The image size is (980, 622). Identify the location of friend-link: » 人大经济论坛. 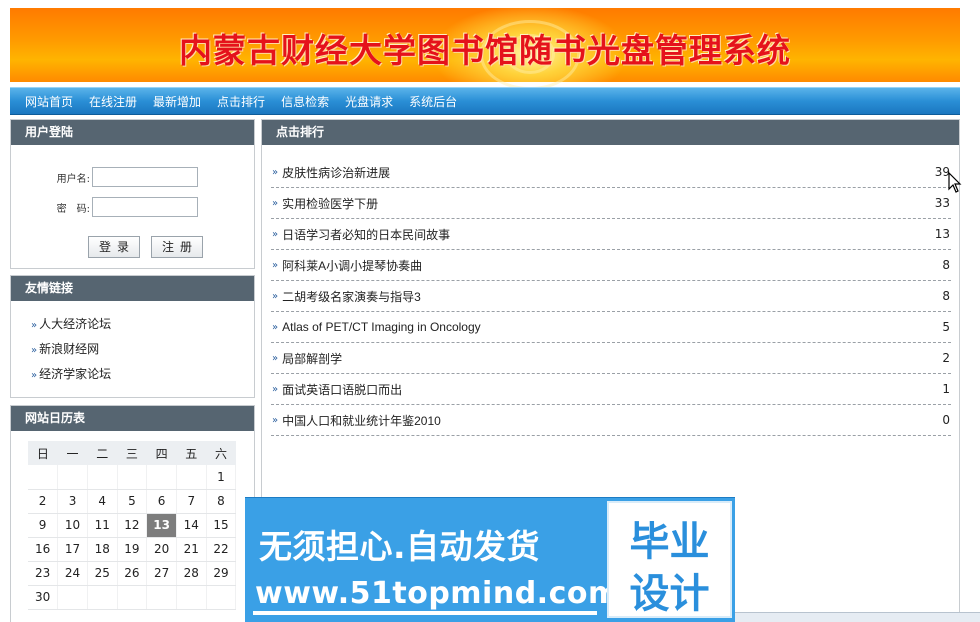
(142, 327).